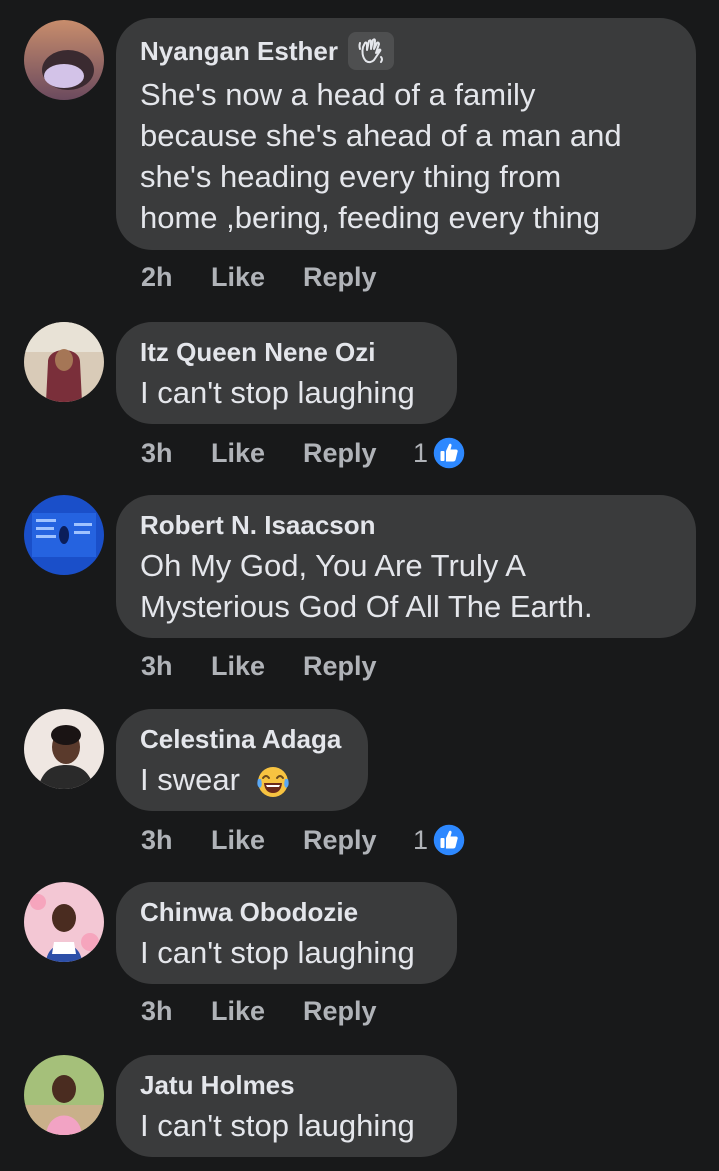 The height and width of the screenshot is (1171, 719). What do you see at coordinates (406, 51) in the screenshot?
I see `comment-author: Nyangan Esther` at bounding box center [406, 51].